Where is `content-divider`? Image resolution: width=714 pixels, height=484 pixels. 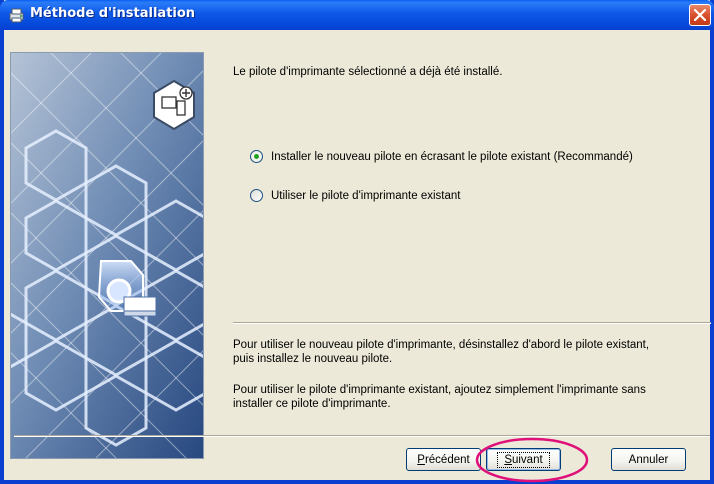 content-divider is located at coordinates (472, 323).